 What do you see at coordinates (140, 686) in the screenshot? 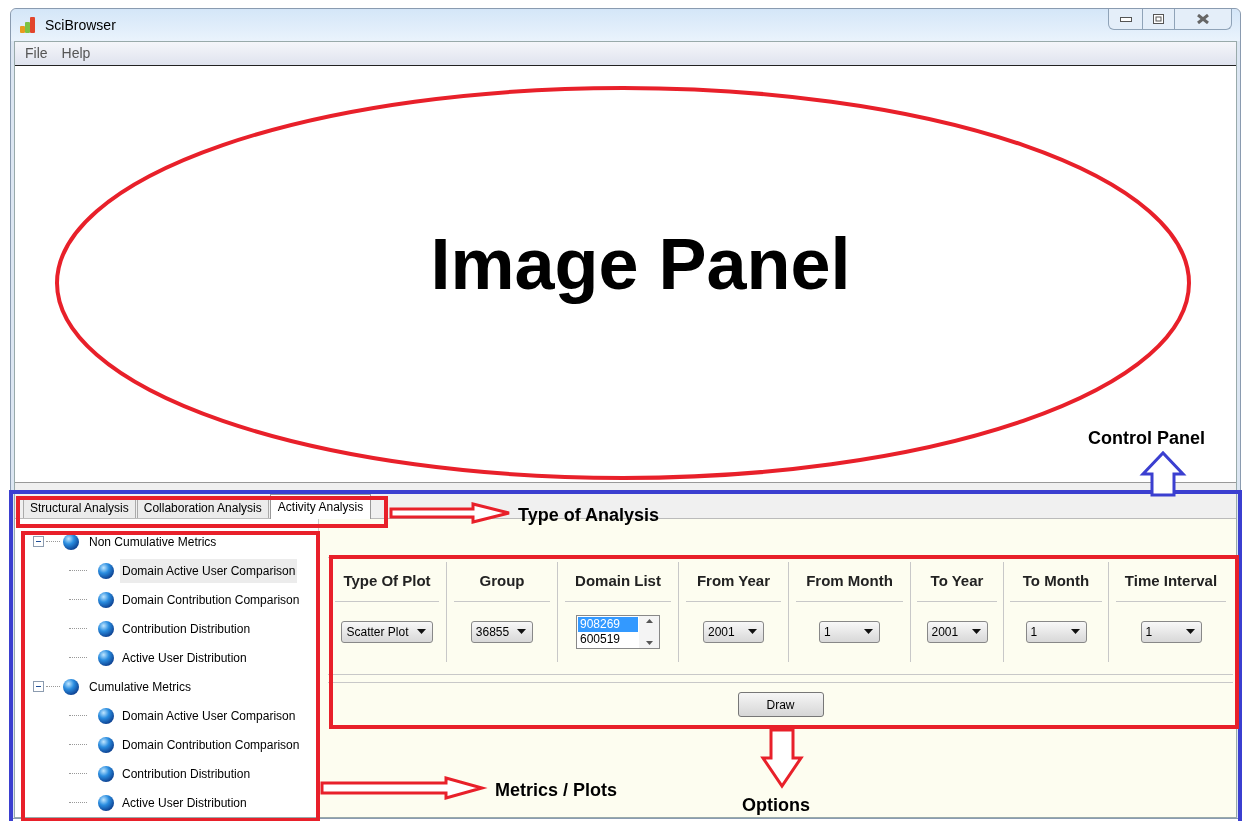
I see `tree-item: Cumulative Metrics` at bounding box center [140, 686].